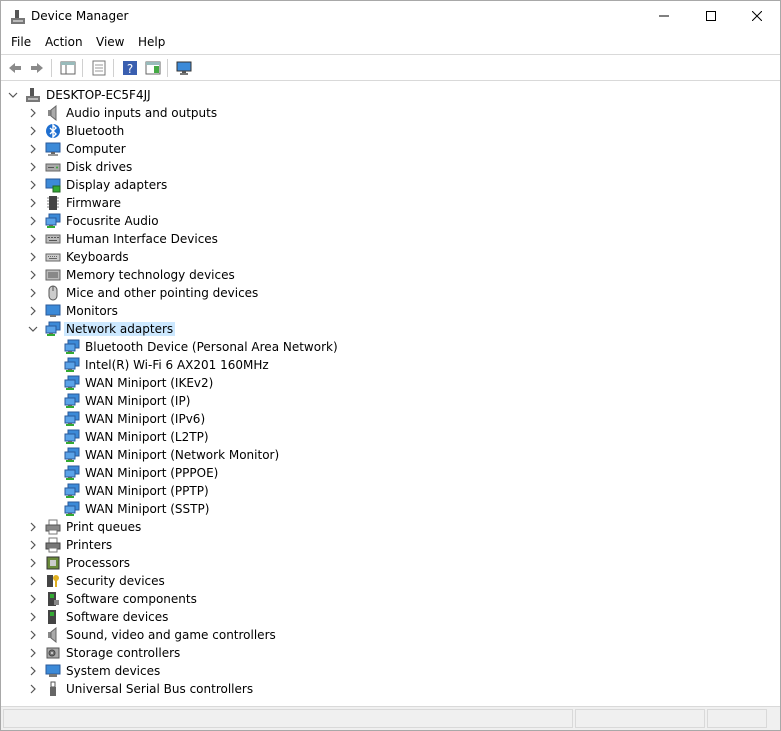  What do you see at coordinates (151, 42) in the screenshot?
I see `menu-help: Help` at bounding box center [151, 42].